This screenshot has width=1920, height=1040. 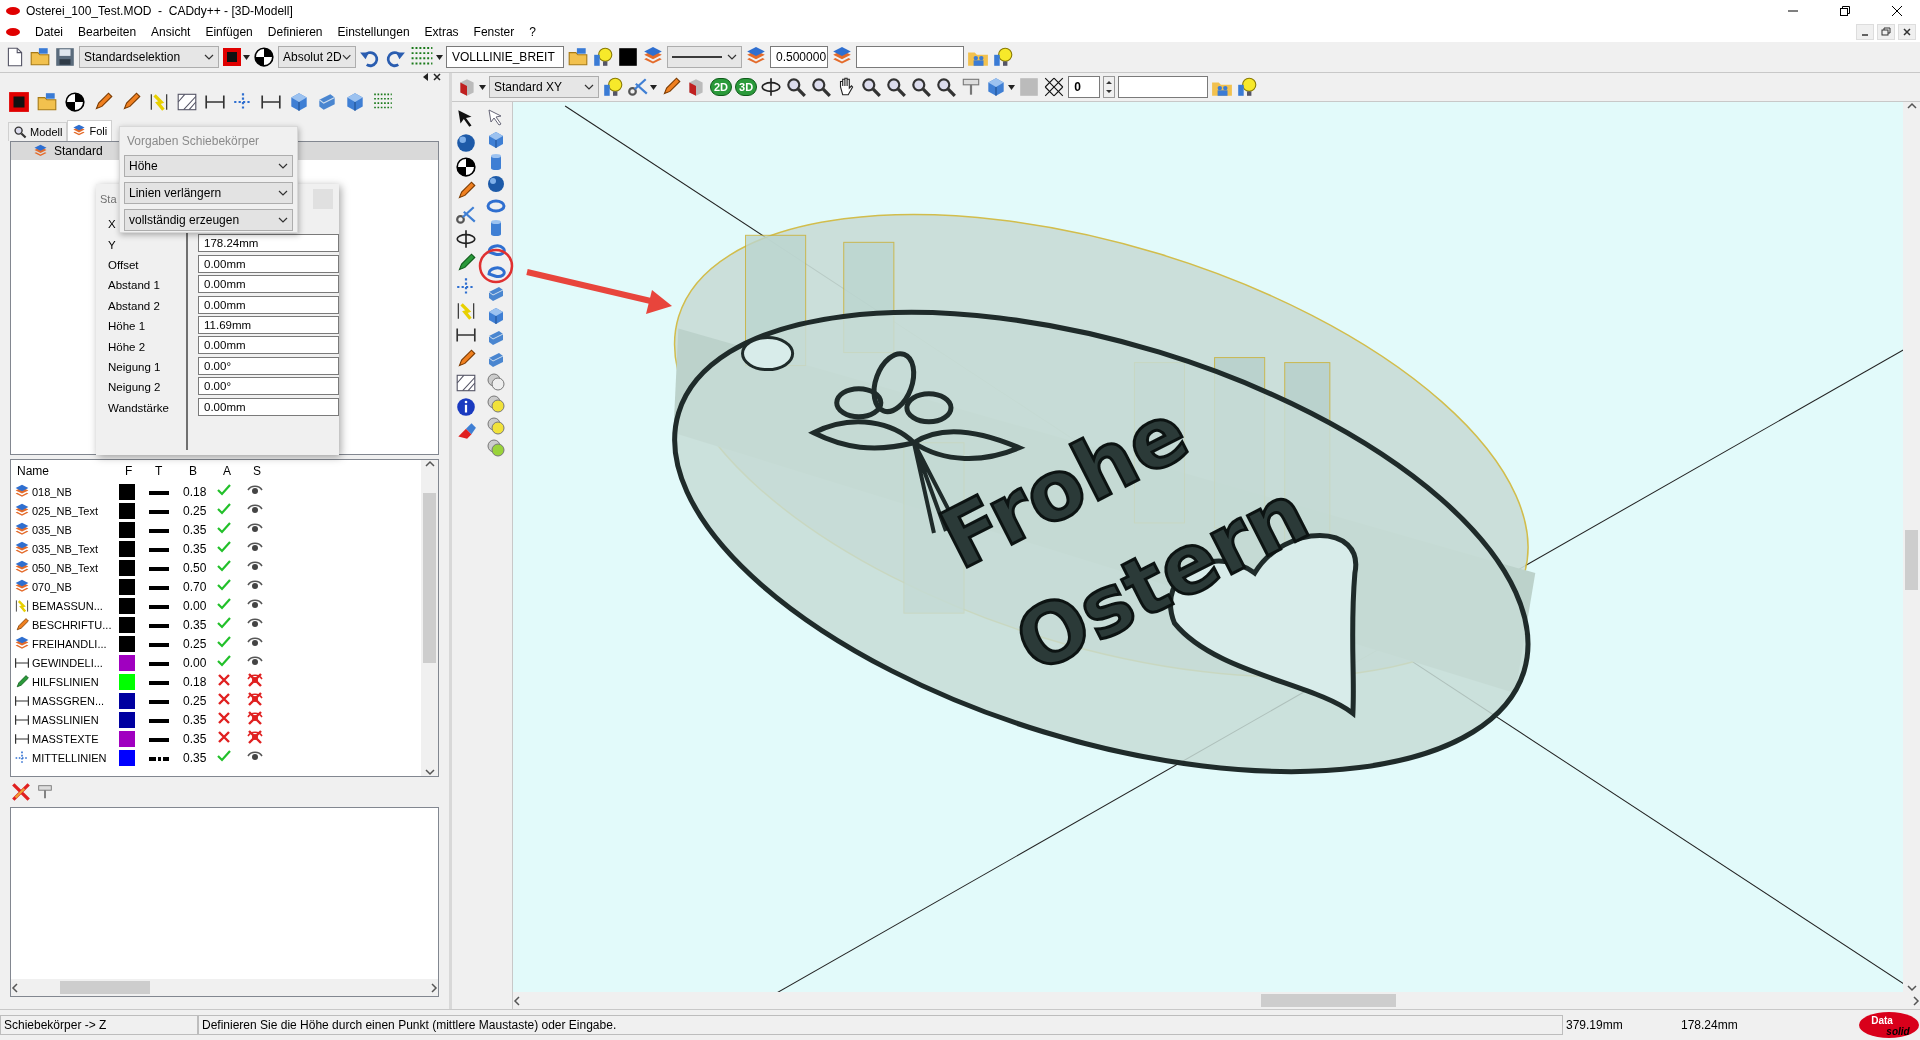 I want to click on tree-label: Standard, so click(x=78, y=151).